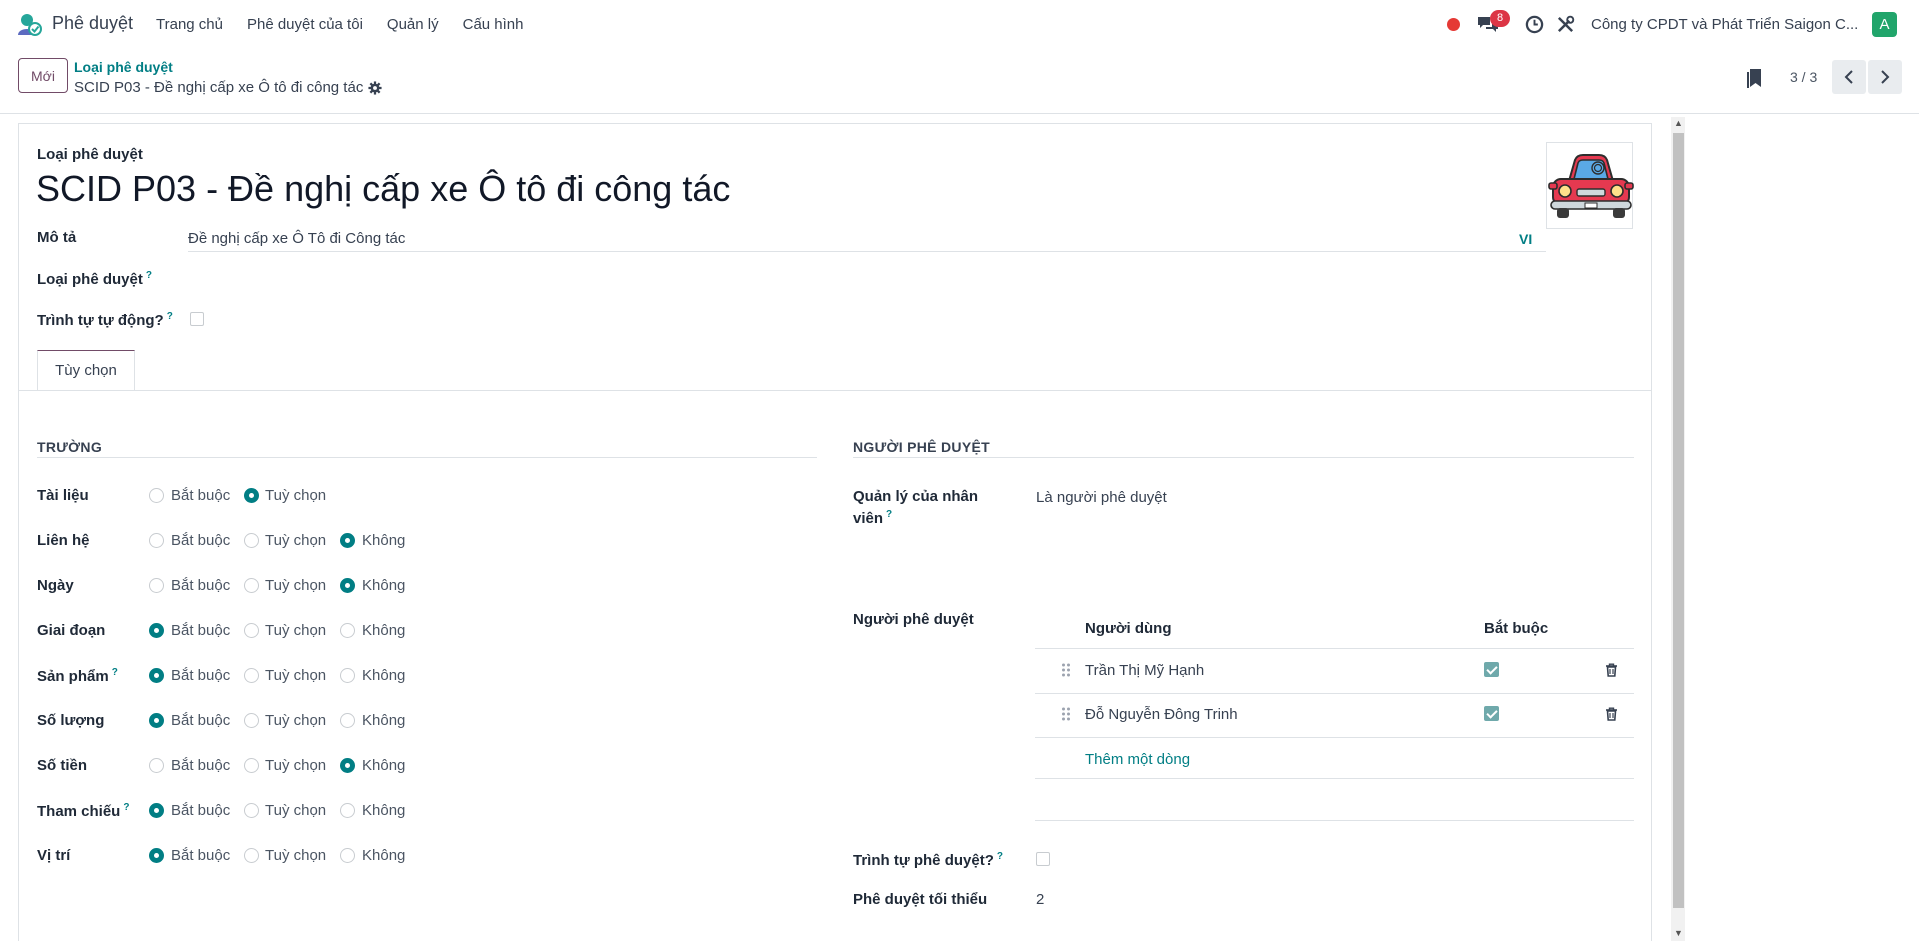 This screenshot has height=941, width=1919. I want to click on record-image, so click(1590, 185).